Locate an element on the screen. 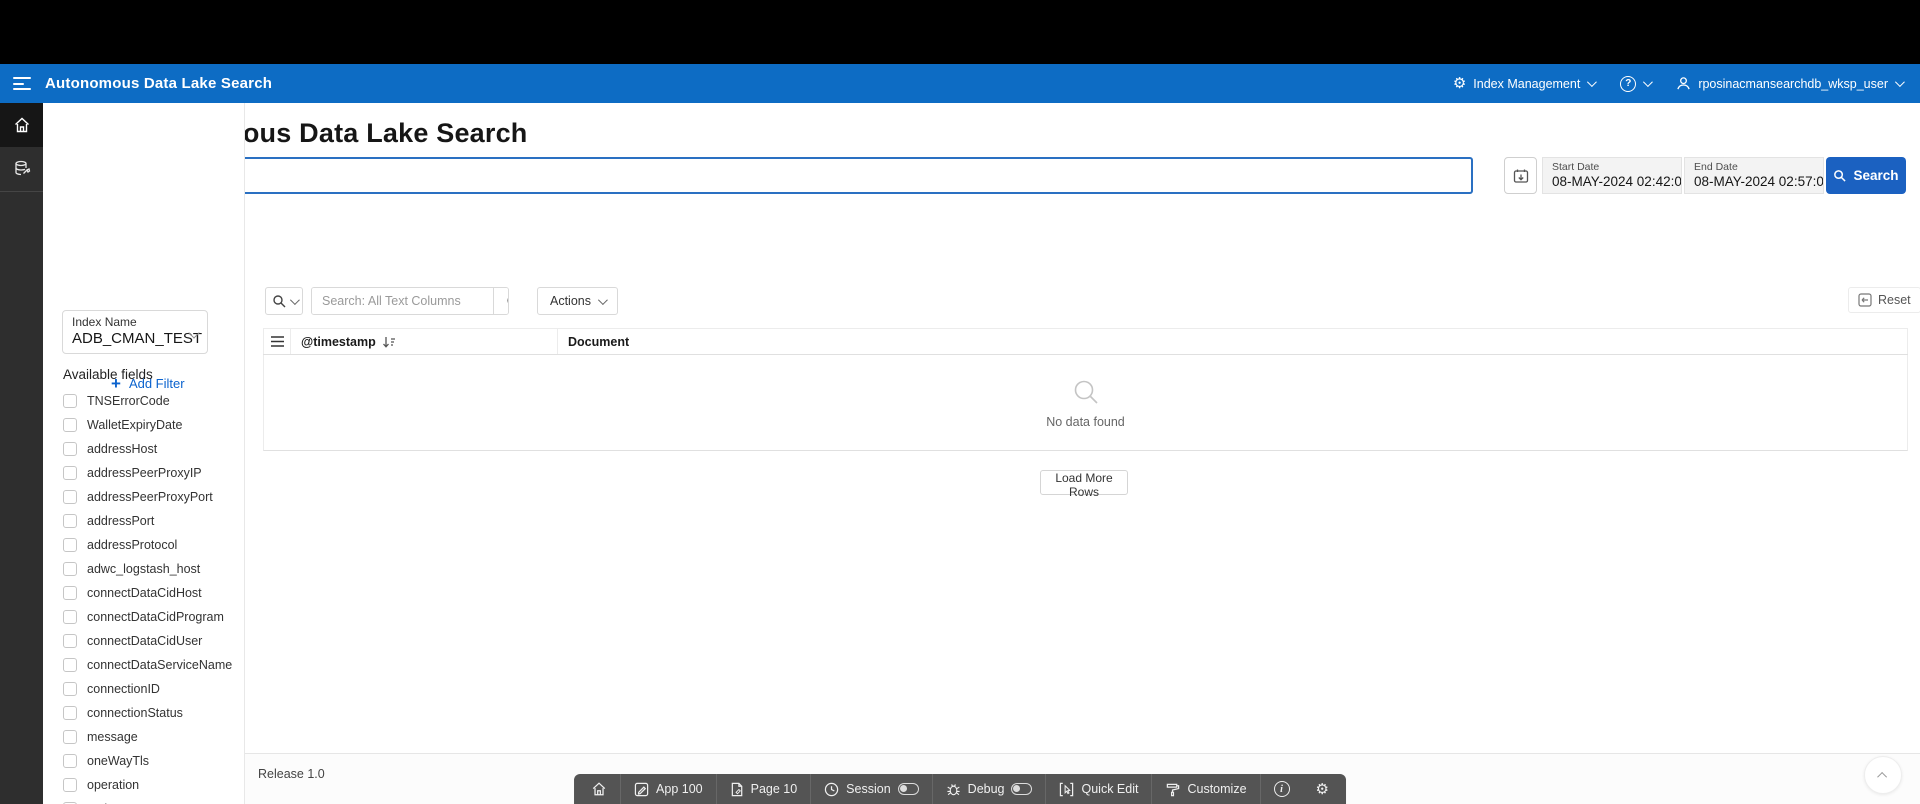  index-management-menu: ⚙ Index Management is located at coordinates (1525, 83).